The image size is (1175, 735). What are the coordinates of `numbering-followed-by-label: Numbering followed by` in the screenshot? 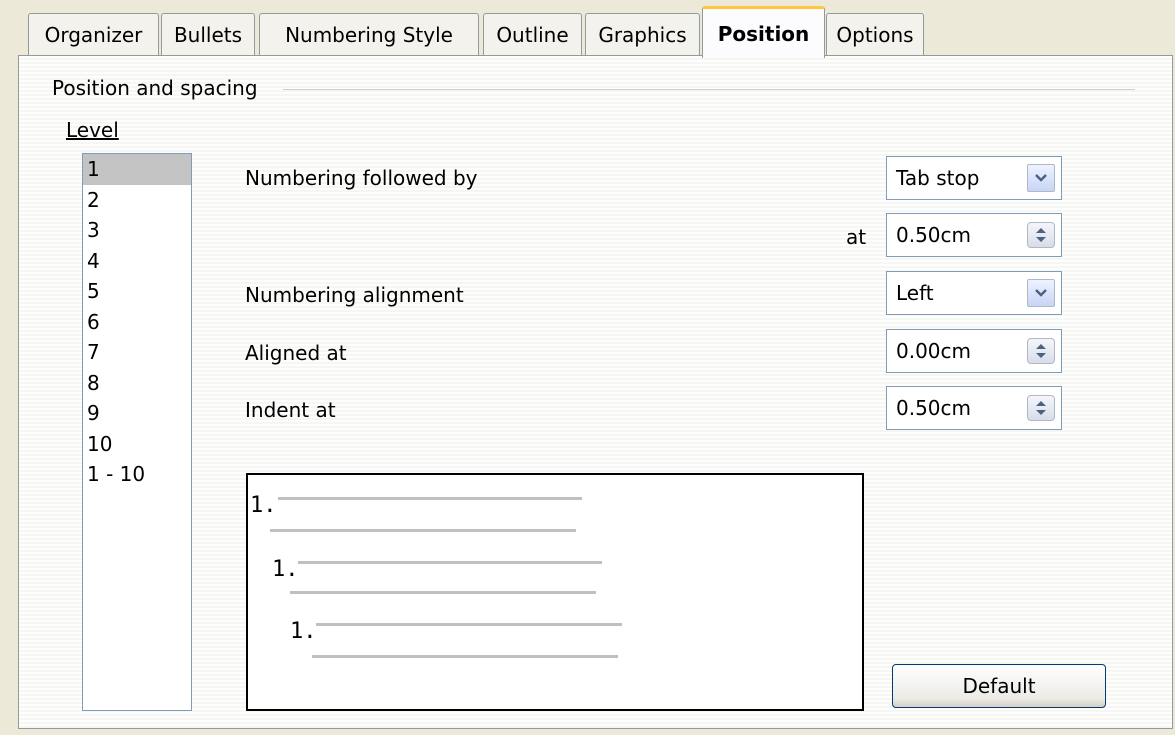 It's located at (361, 178).